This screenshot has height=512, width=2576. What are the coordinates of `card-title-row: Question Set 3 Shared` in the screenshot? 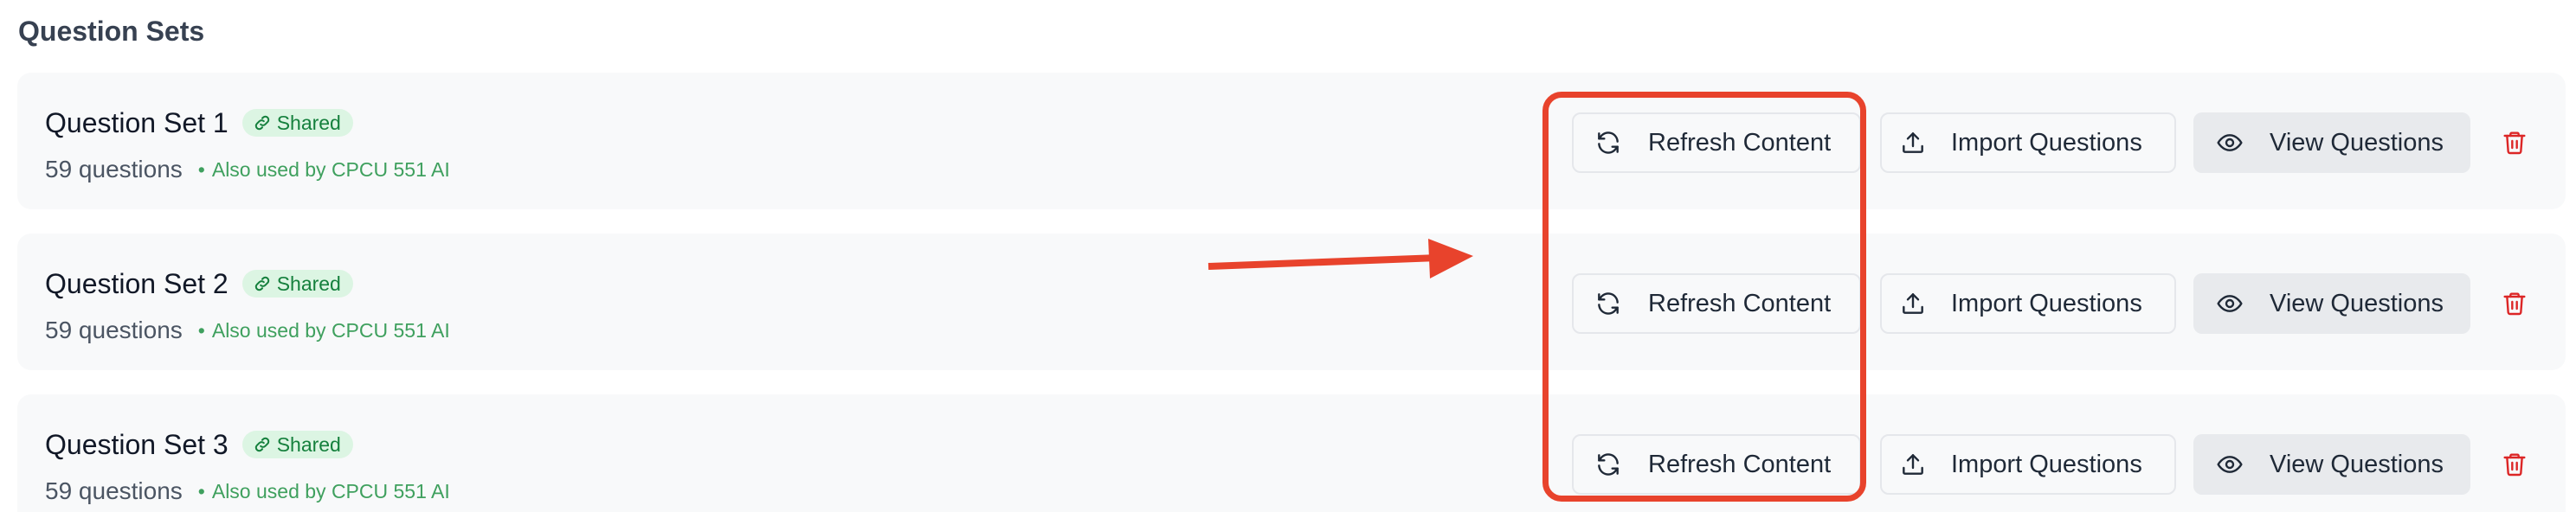 It's located at (199, 445).